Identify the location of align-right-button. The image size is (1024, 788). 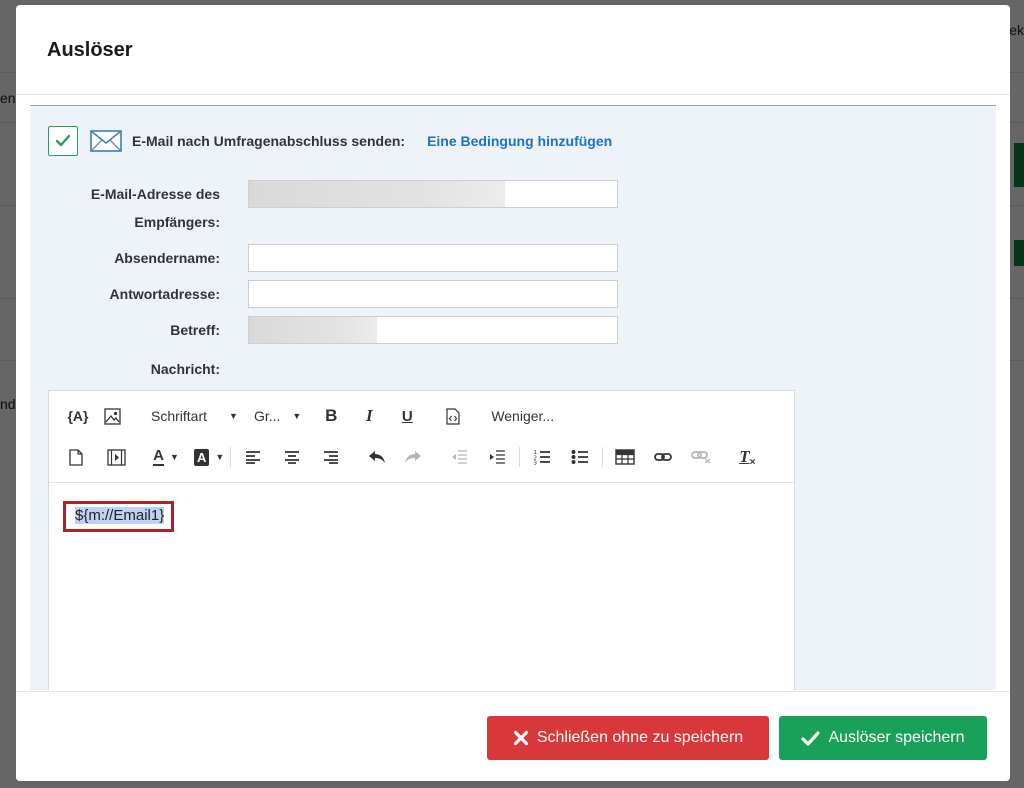
(331, 457).